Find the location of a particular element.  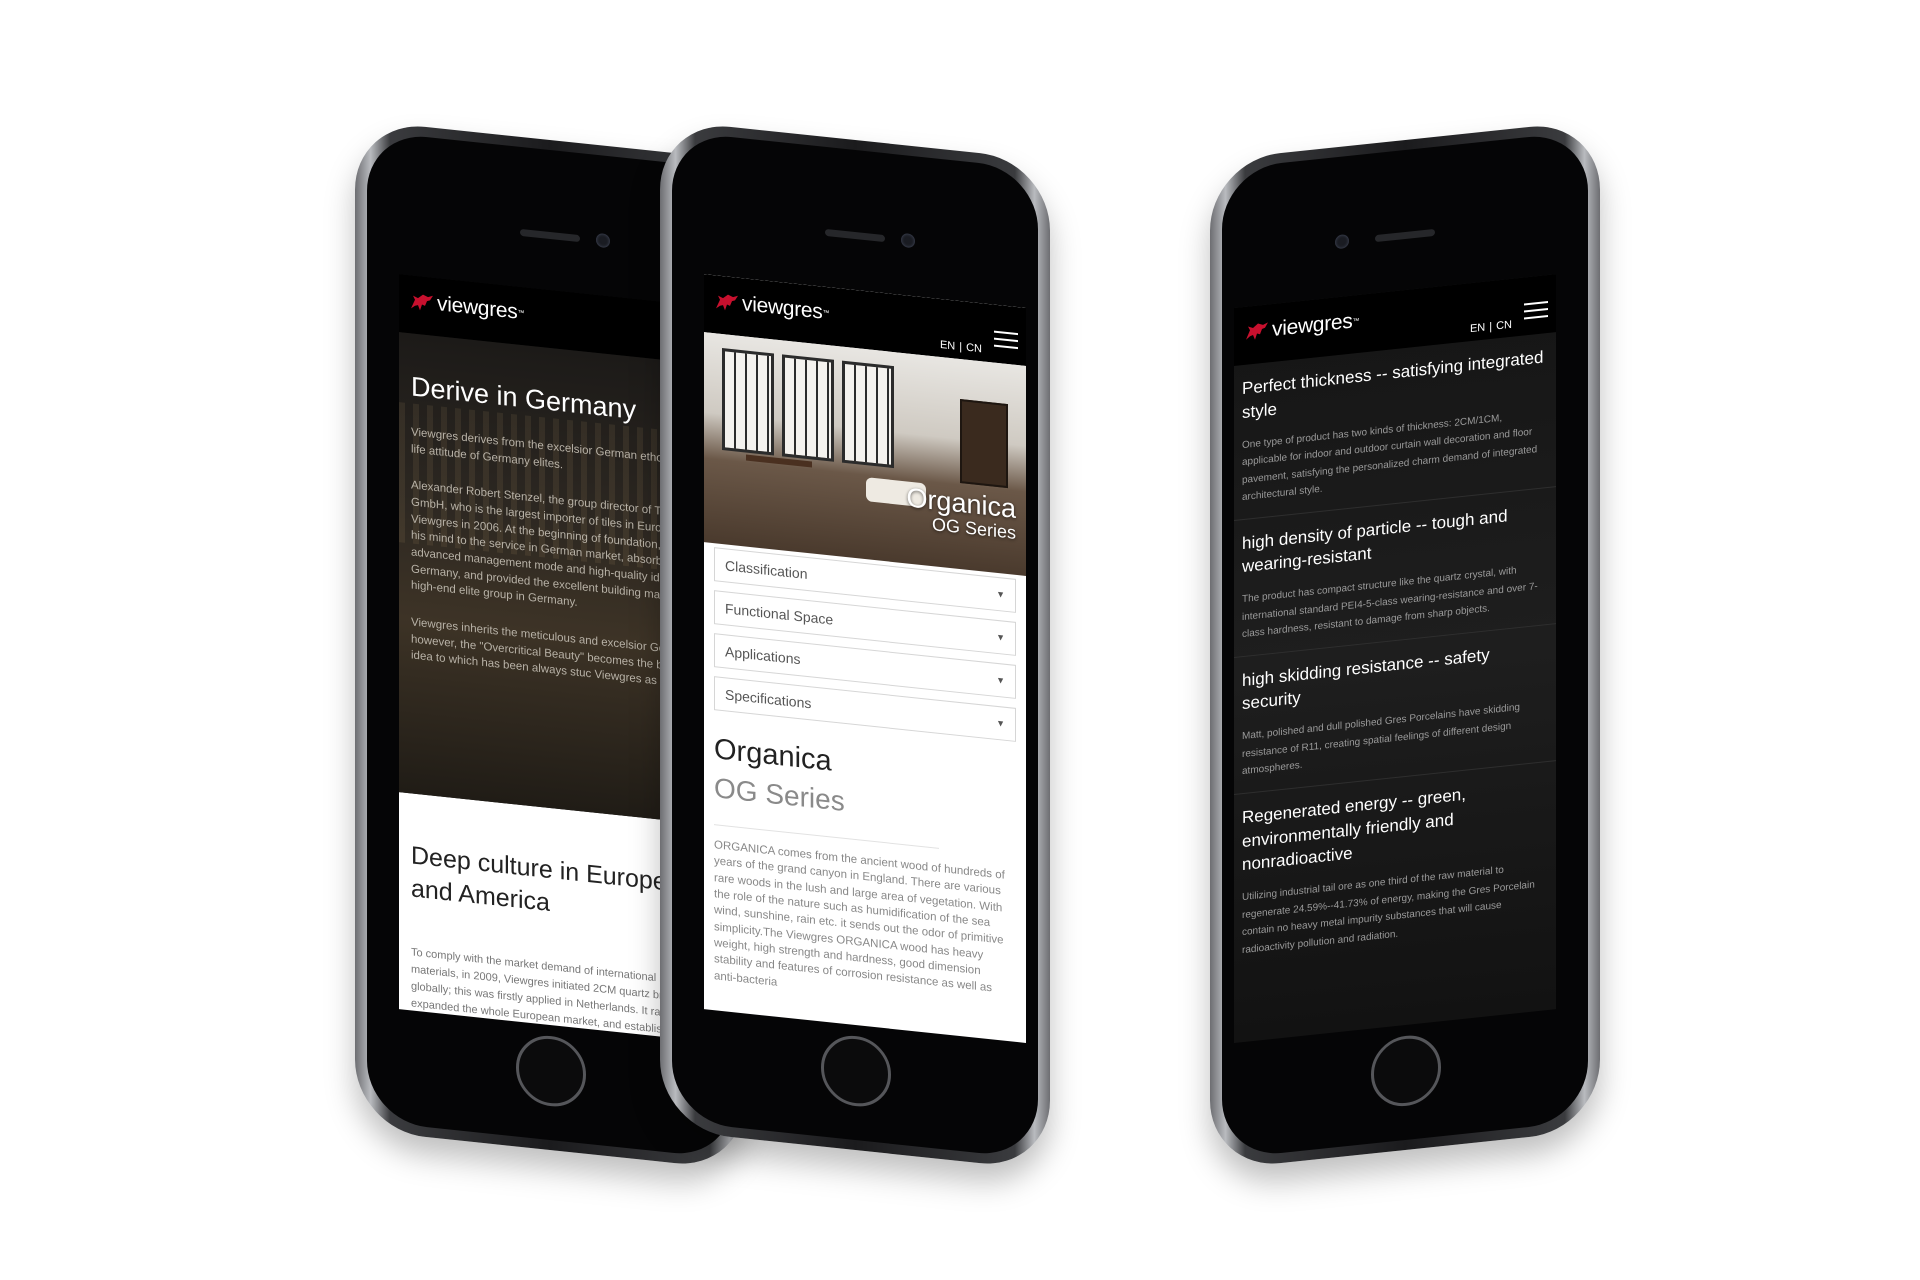

product-hero-image: Organica OG Series is located at coordinates (865, 454).